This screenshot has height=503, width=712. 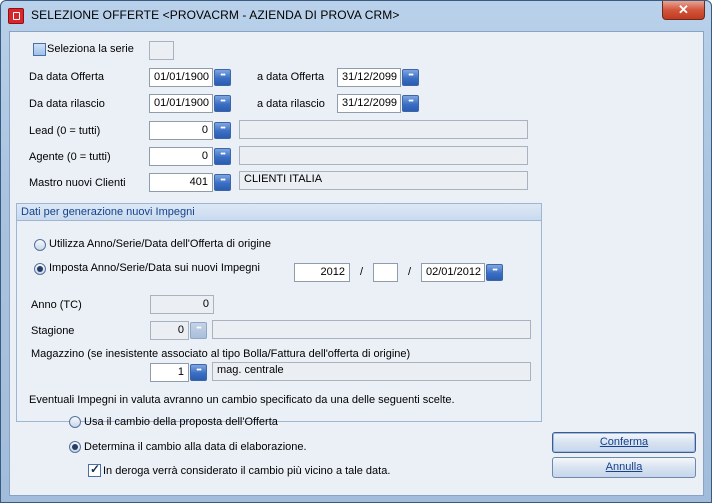 I want to click on offer-rate-radio, so click(x=75, y=422).